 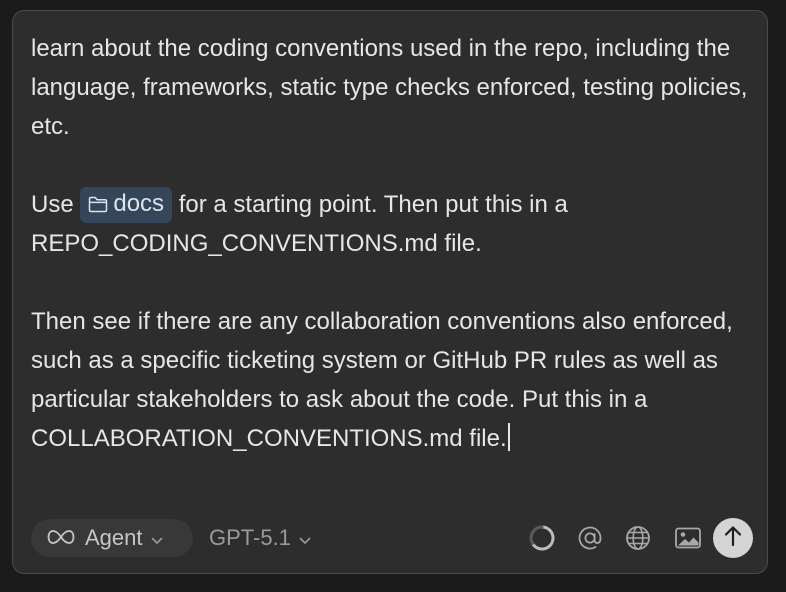 What do you see at coordinates (508, 437) in the screenshot?
I see `text-cursor` at bounding box center [508, 437].